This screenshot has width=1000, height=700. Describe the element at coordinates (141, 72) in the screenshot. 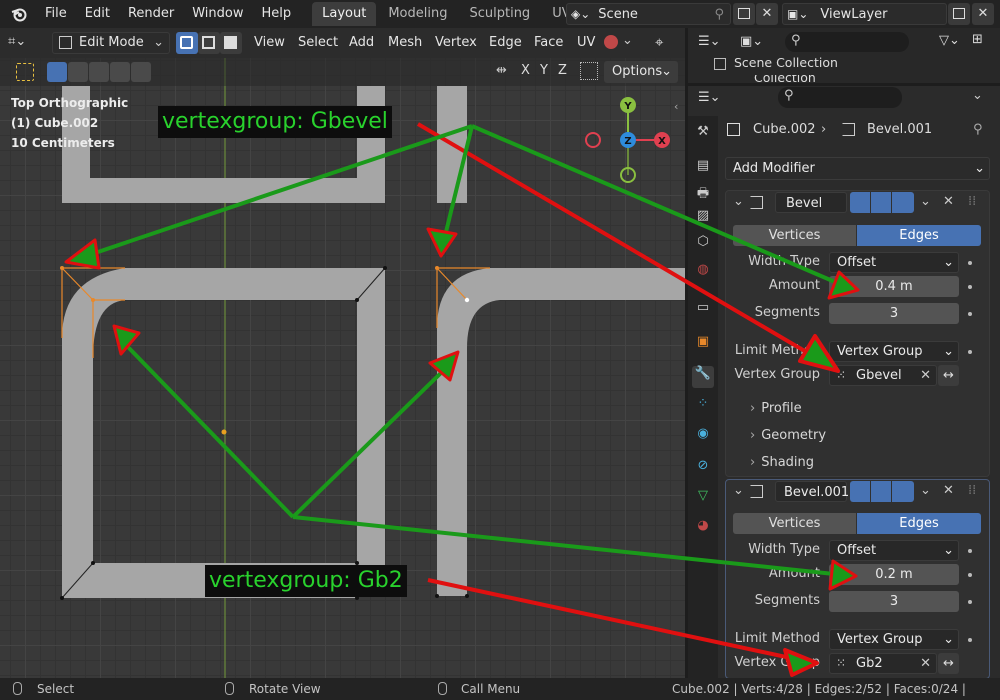

I see `select-mode-intersect-icon` at that location.